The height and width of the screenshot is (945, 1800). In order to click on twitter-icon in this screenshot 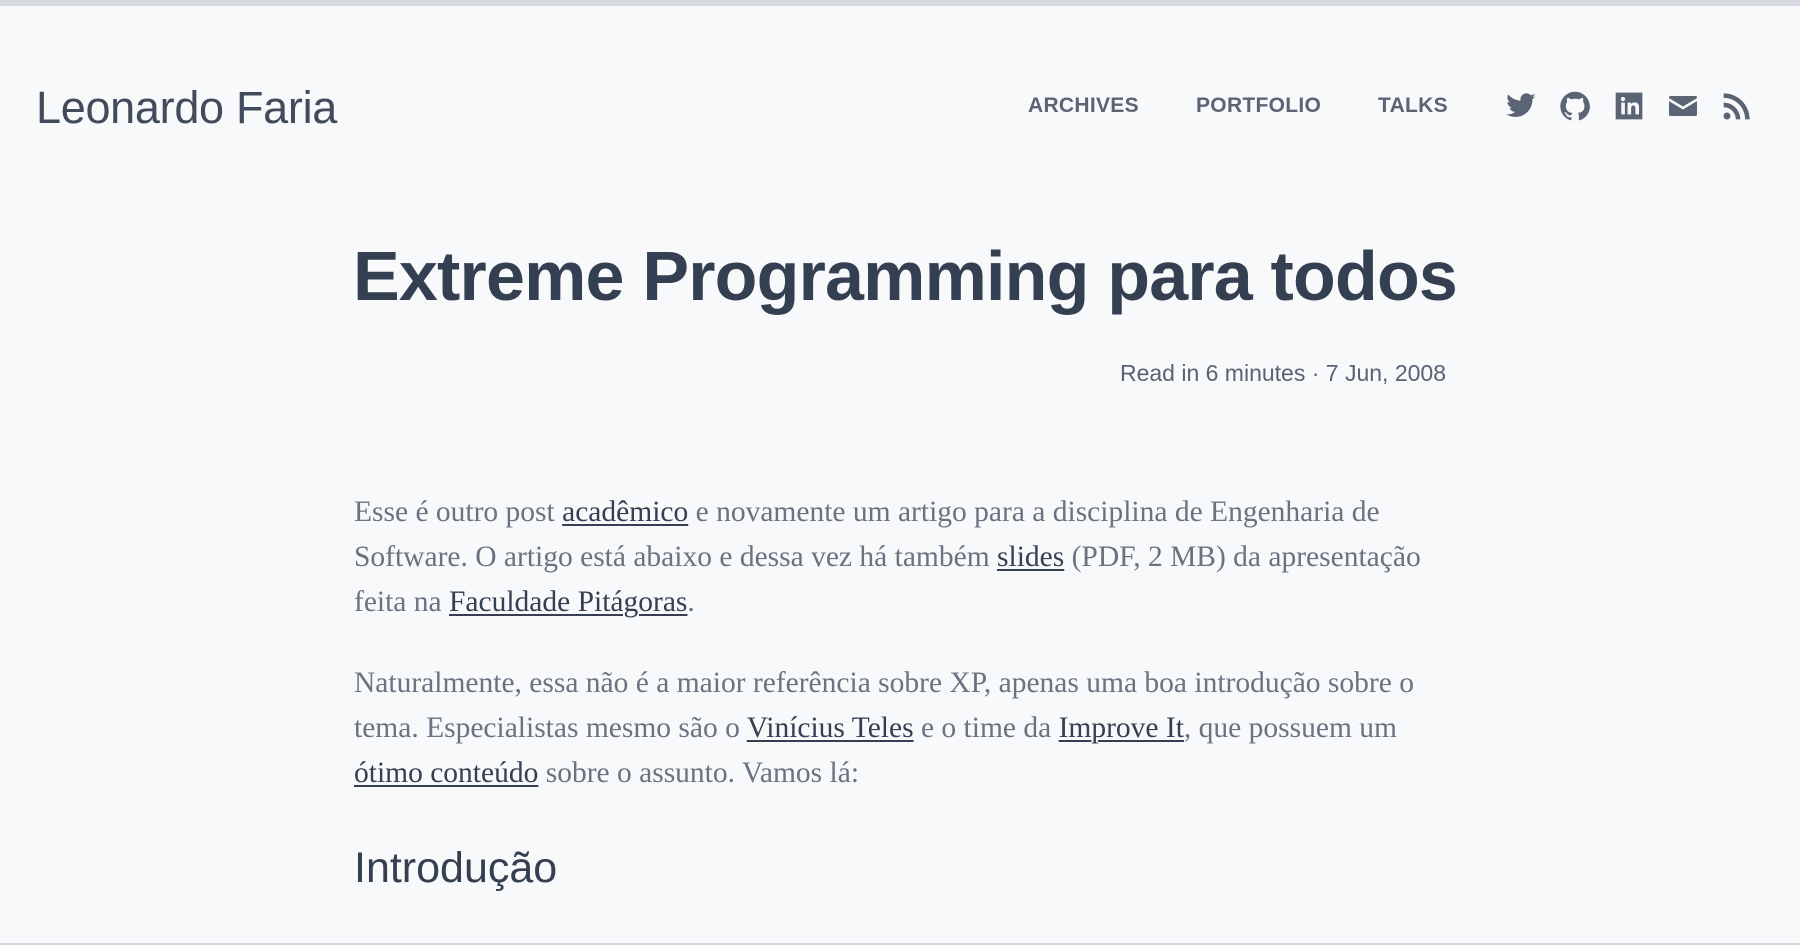, I will do `click(1522, 107)`.